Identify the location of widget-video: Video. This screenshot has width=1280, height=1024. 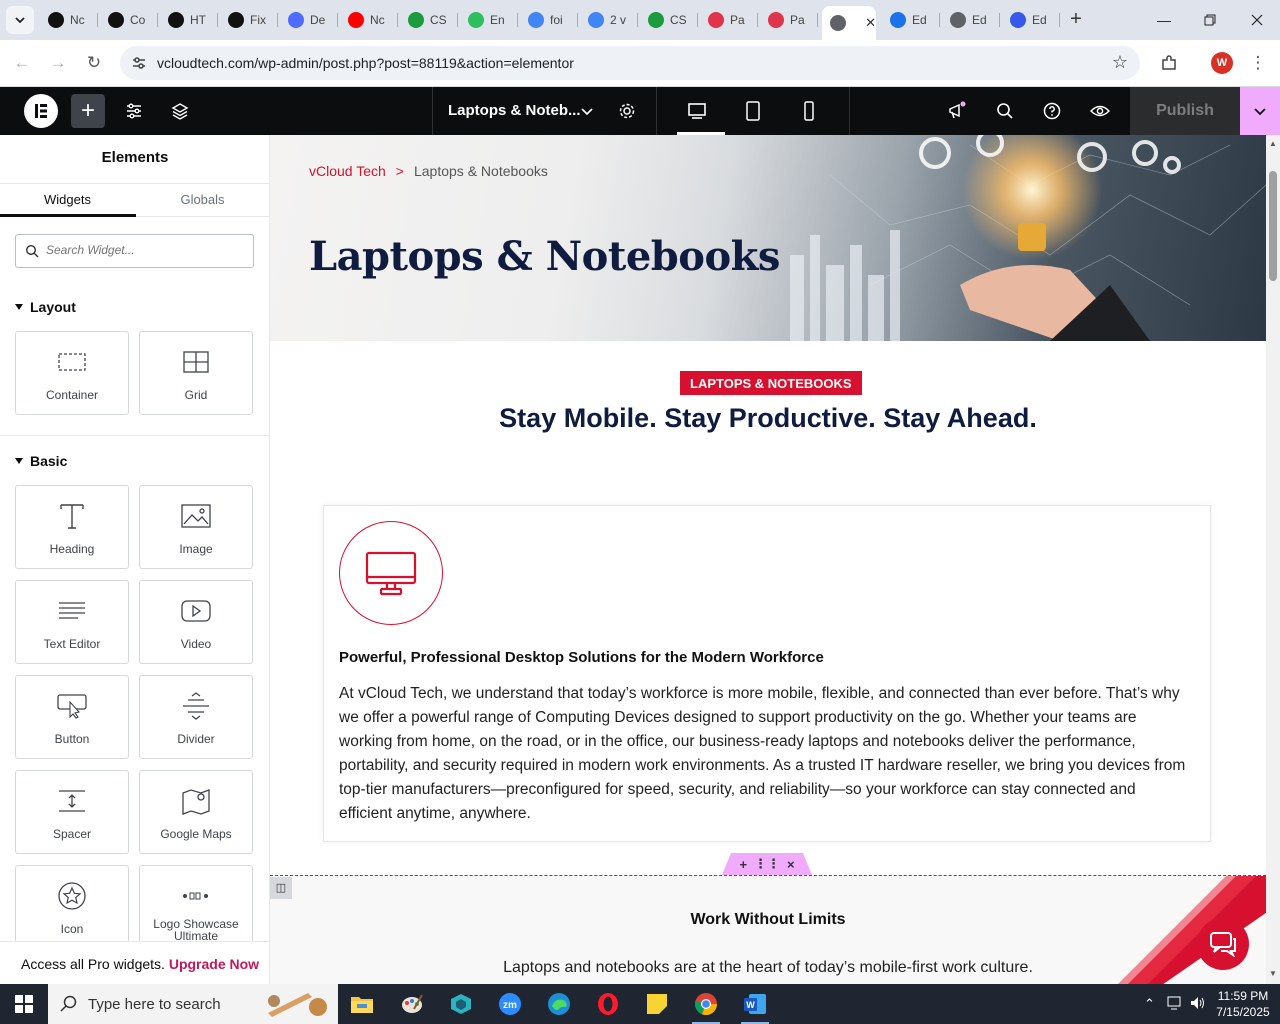
(196, 622).